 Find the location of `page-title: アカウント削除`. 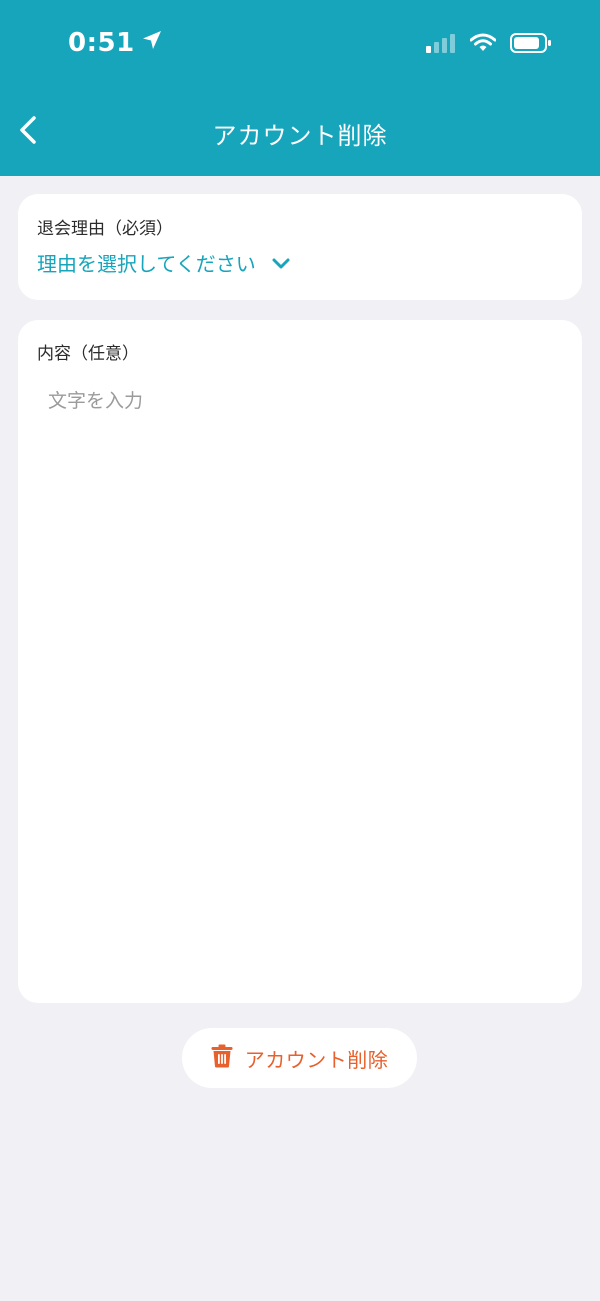

page-title: アカウント削除 is located at coordinates (300, 136).